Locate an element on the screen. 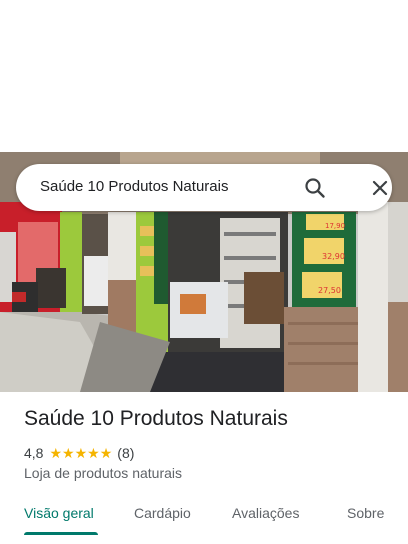  tab-overview: Visão geral is located at coordinates (59, 513).